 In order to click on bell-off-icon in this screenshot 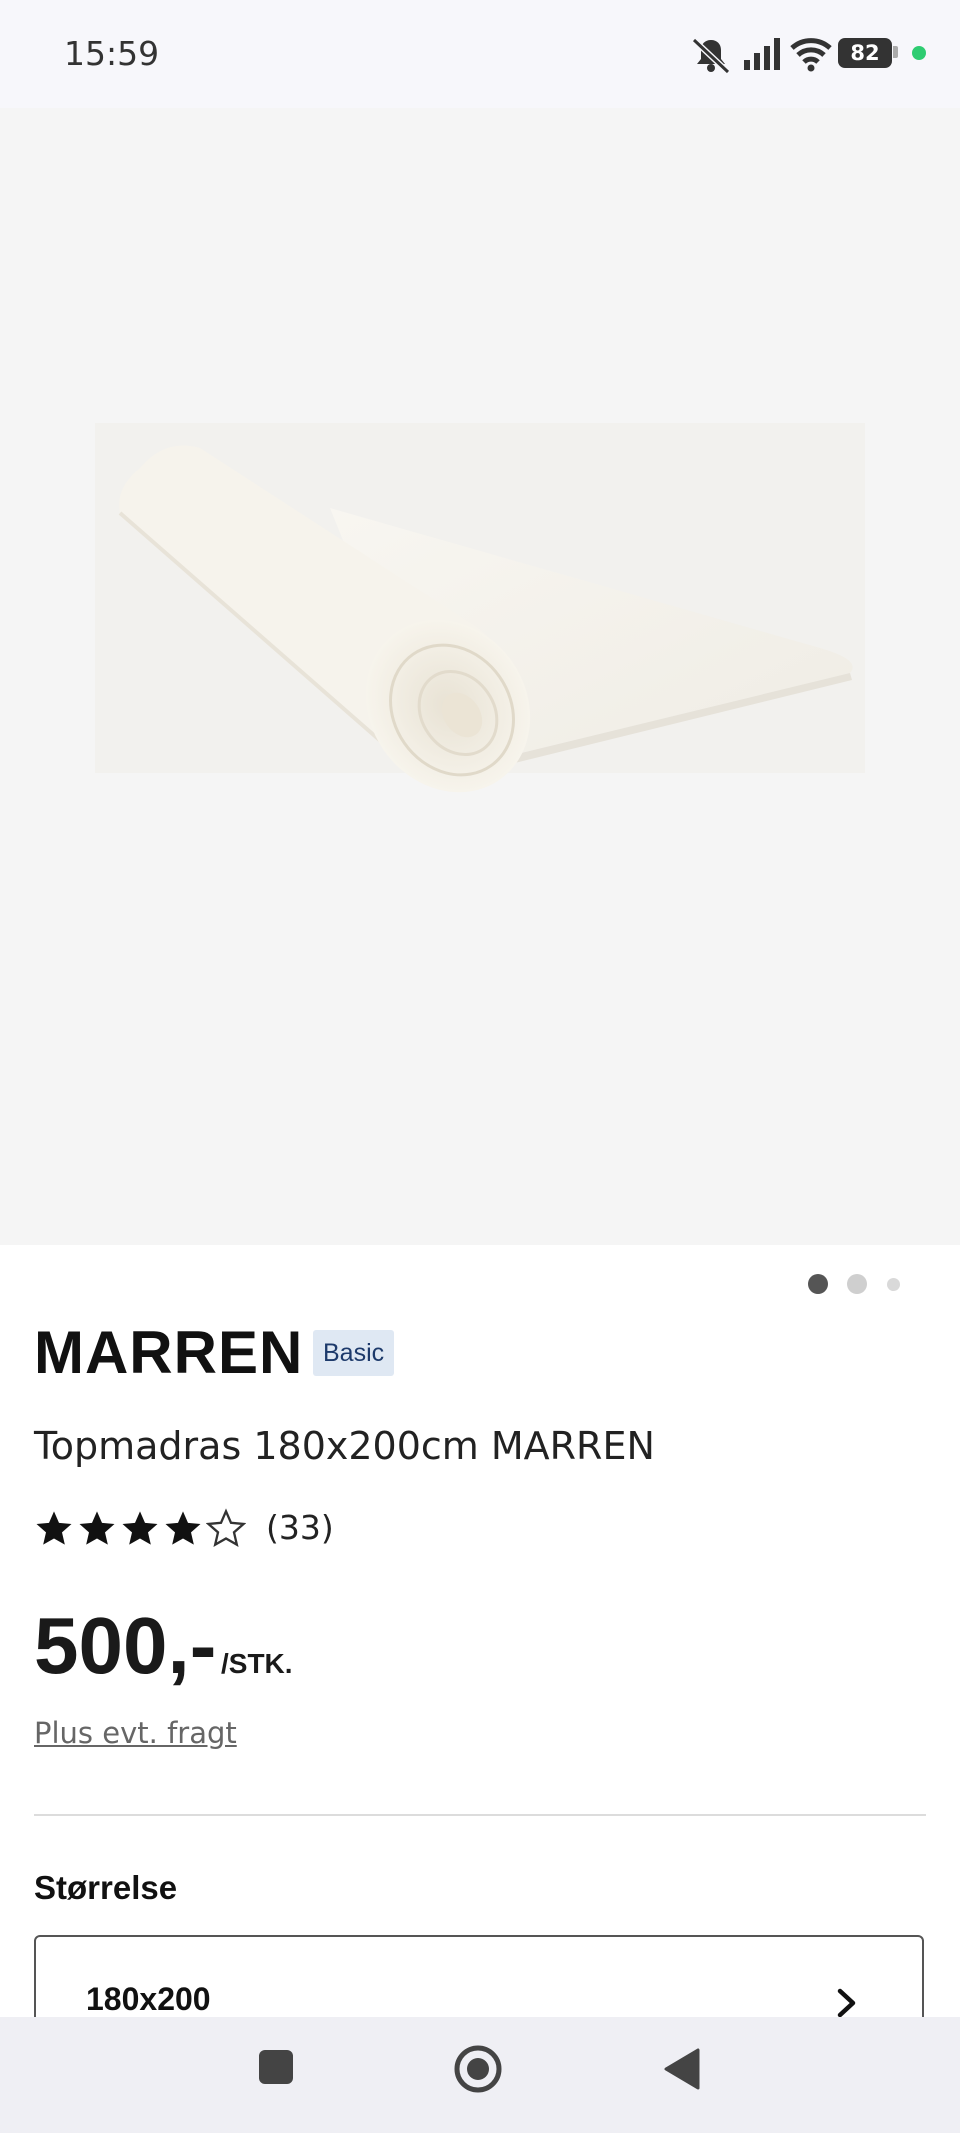, I will do `click(711, 56)`.